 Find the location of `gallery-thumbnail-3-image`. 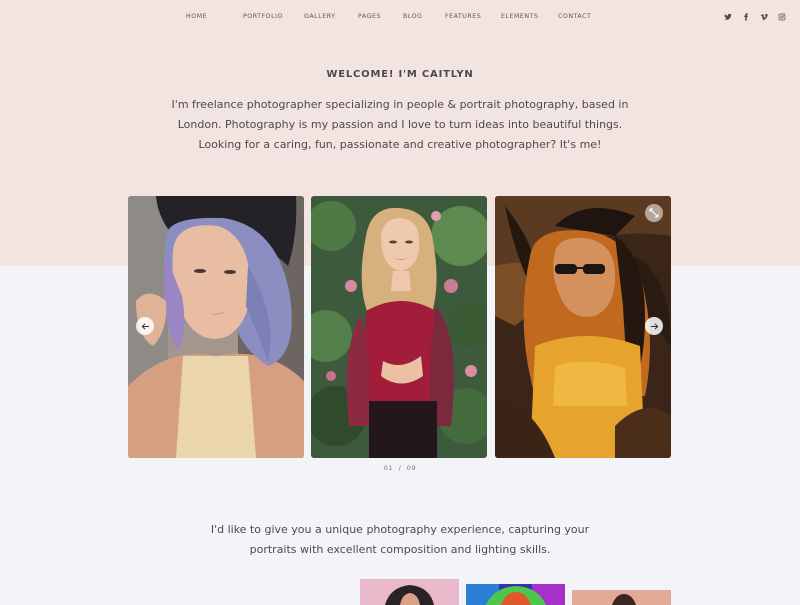

gallery-thumbnail-3-image is located at coordinates (621, 597).